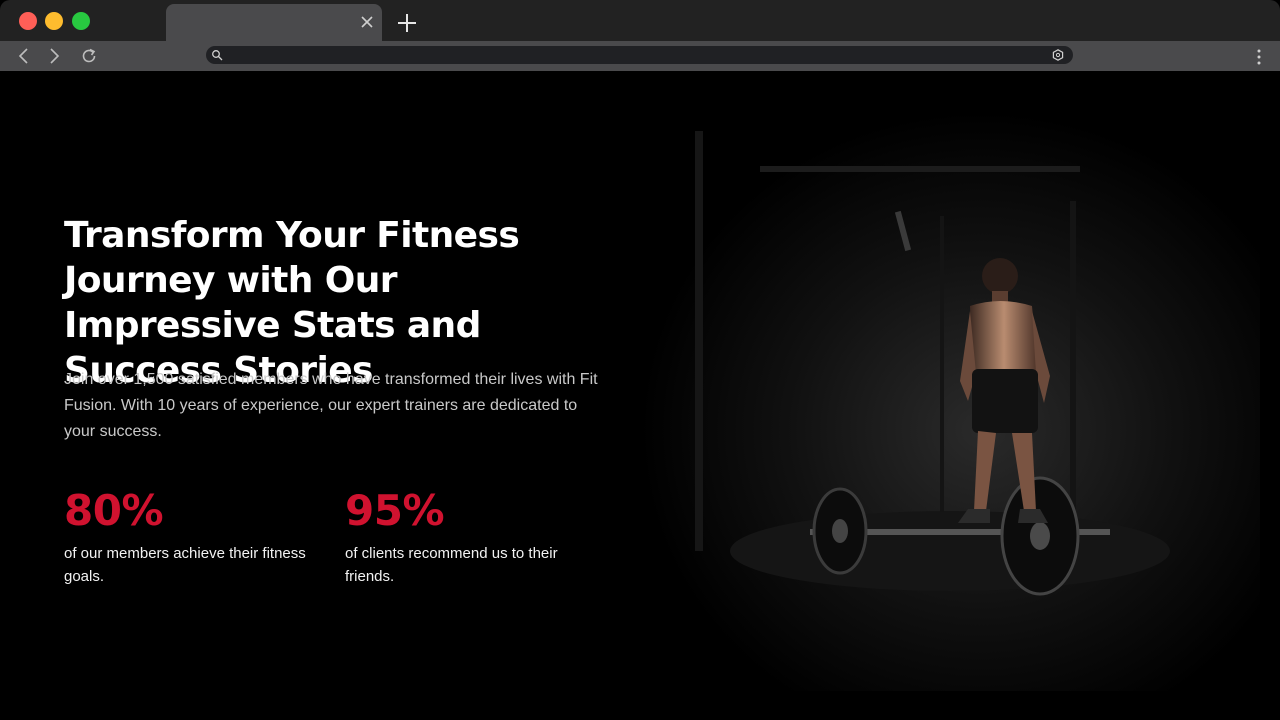 Image resolution: width=1280 pixels, height=720 pixels. Describe the element at coordinates (640, 20) in the screenshot. I see `title-bar` at that location.